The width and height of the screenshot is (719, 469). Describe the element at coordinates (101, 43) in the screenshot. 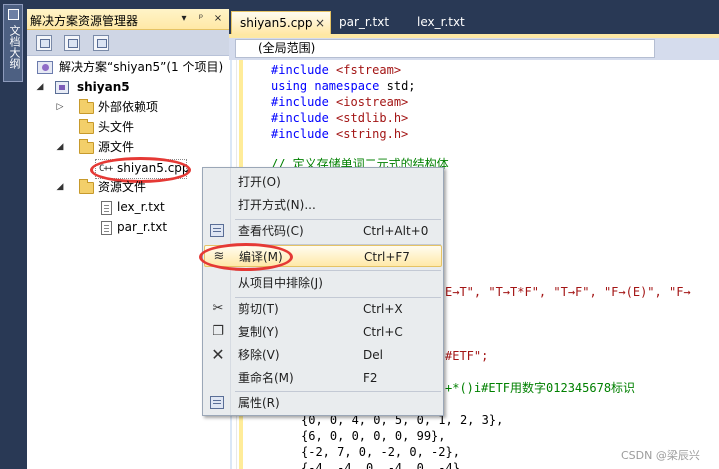

I see `properties-toolbar-icon` at that location.